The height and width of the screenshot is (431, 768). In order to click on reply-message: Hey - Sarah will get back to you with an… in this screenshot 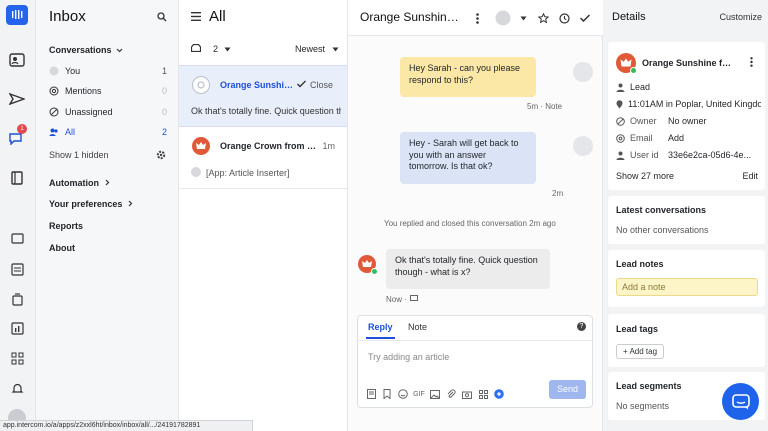, I will do `click(468, 158)`.